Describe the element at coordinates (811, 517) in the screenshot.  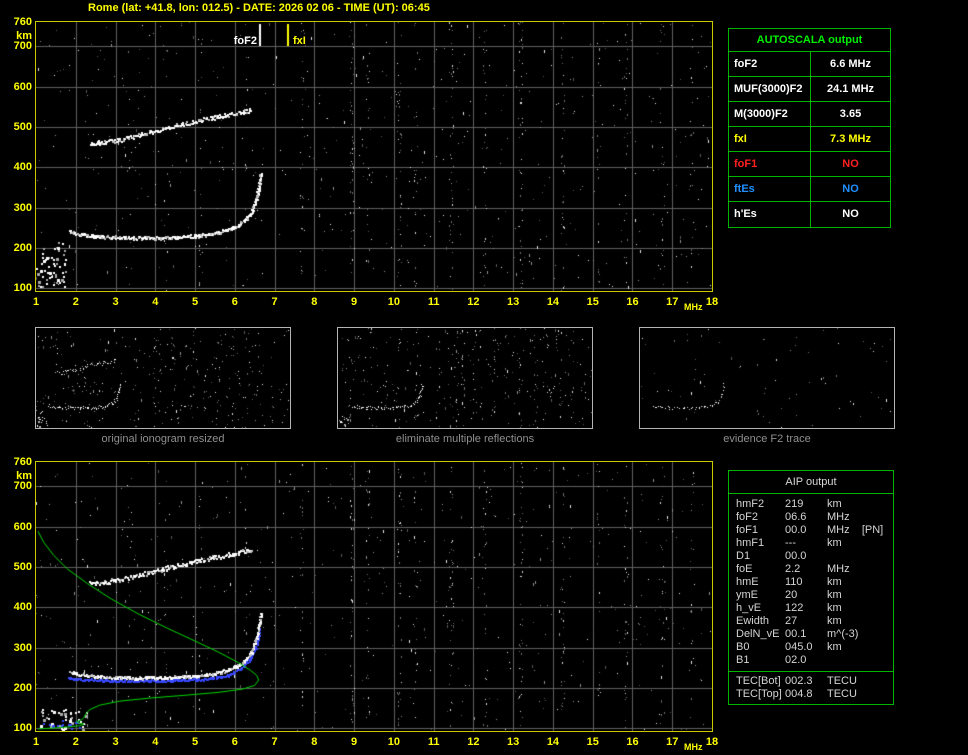
I see `aip-row: foF2 06.6 MHz` at that location.